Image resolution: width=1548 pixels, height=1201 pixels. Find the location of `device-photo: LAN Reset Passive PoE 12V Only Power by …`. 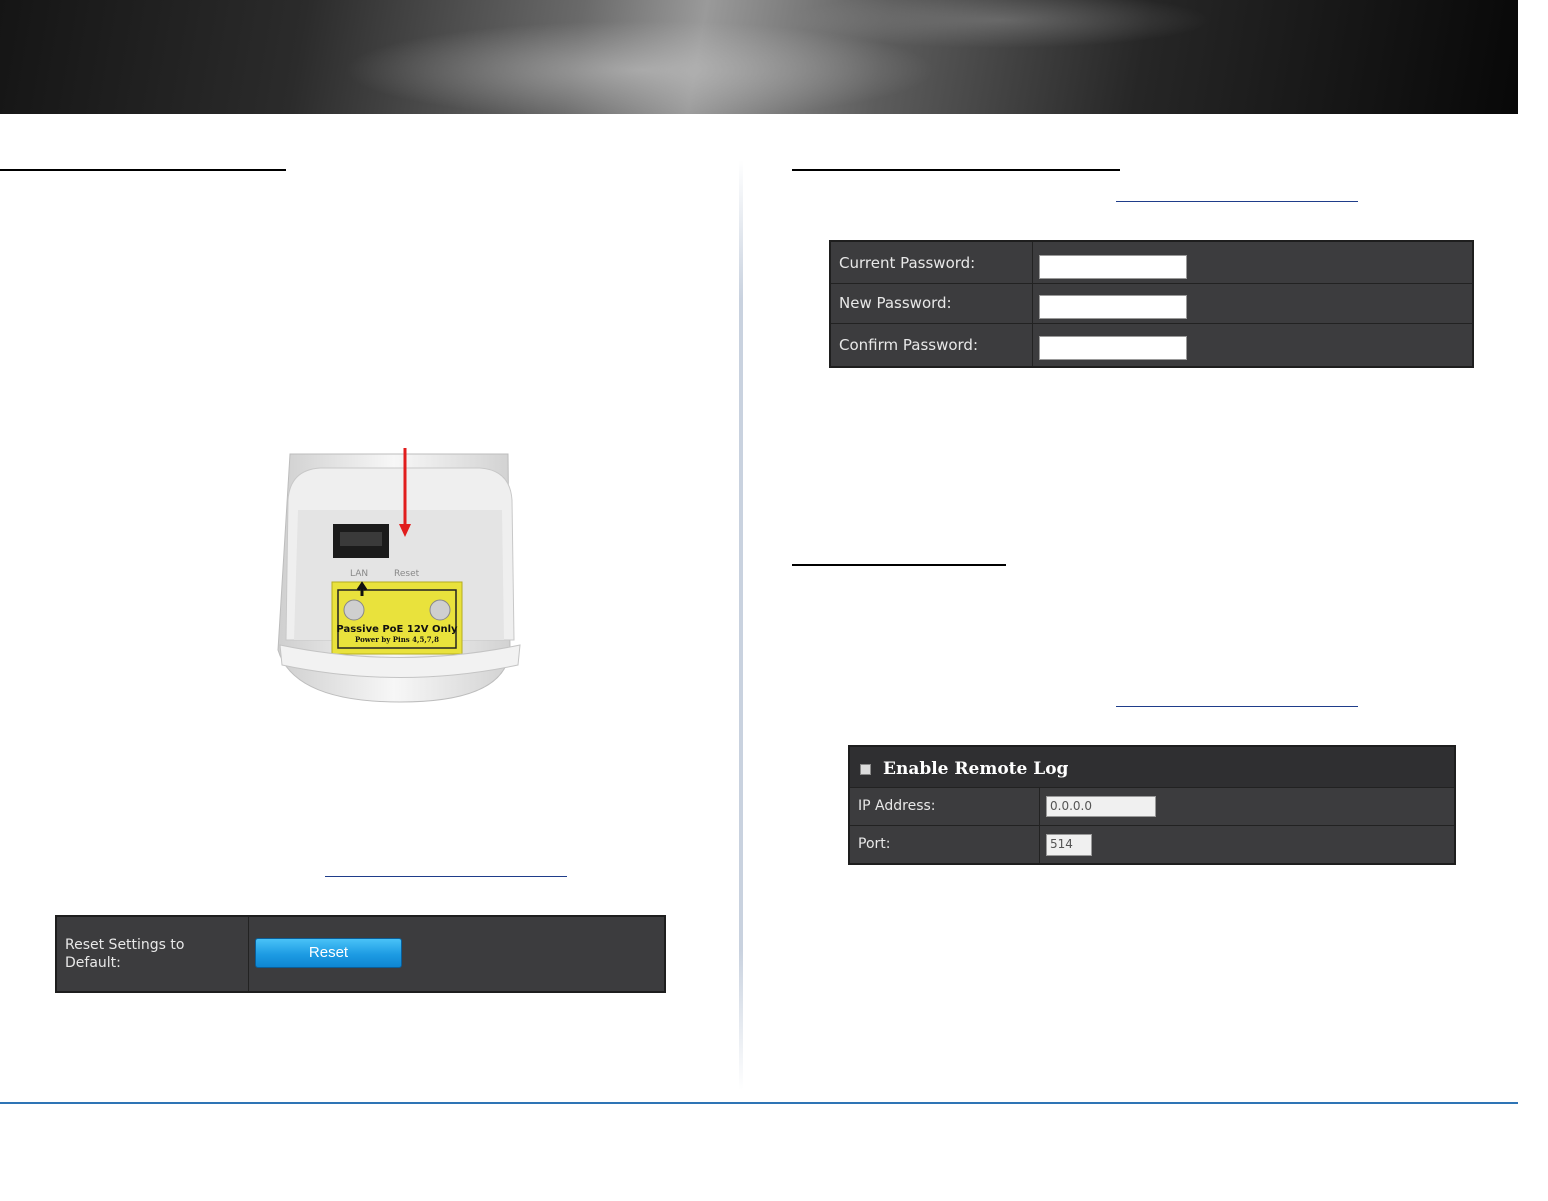

device-photo: LAN Reset Passive PoE 12V Only Power by … is located at coordinates (399, 575).